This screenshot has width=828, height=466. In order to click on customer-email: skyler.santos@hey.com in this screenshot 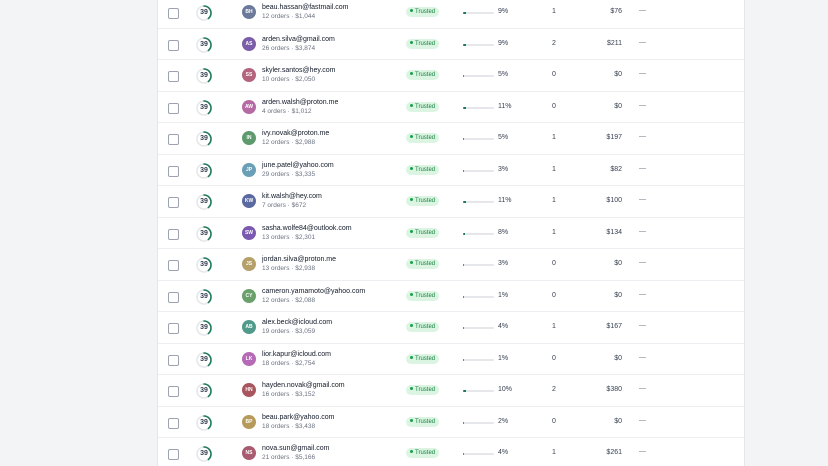, I will do `click(332, 70)`.